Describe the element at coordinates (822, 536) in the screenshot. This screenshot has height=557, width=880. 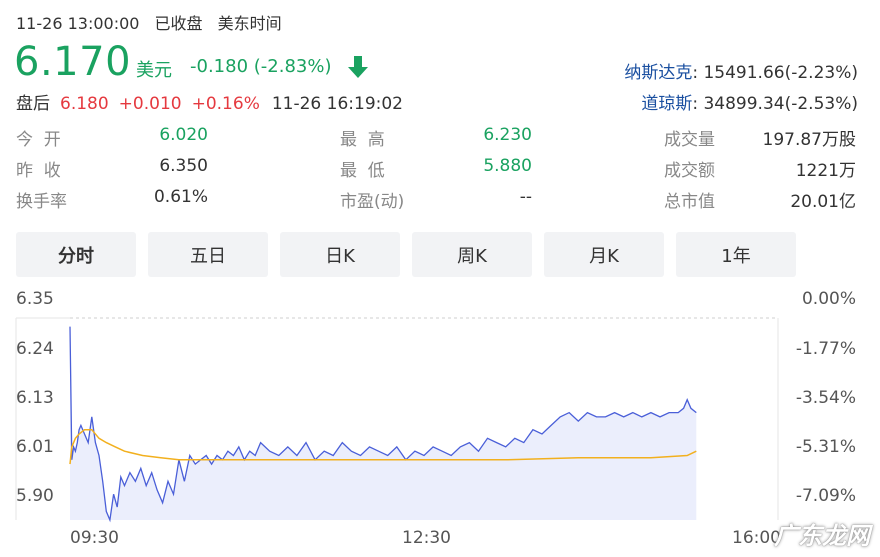
I see `watermark-text: 广东龙网` at that location.